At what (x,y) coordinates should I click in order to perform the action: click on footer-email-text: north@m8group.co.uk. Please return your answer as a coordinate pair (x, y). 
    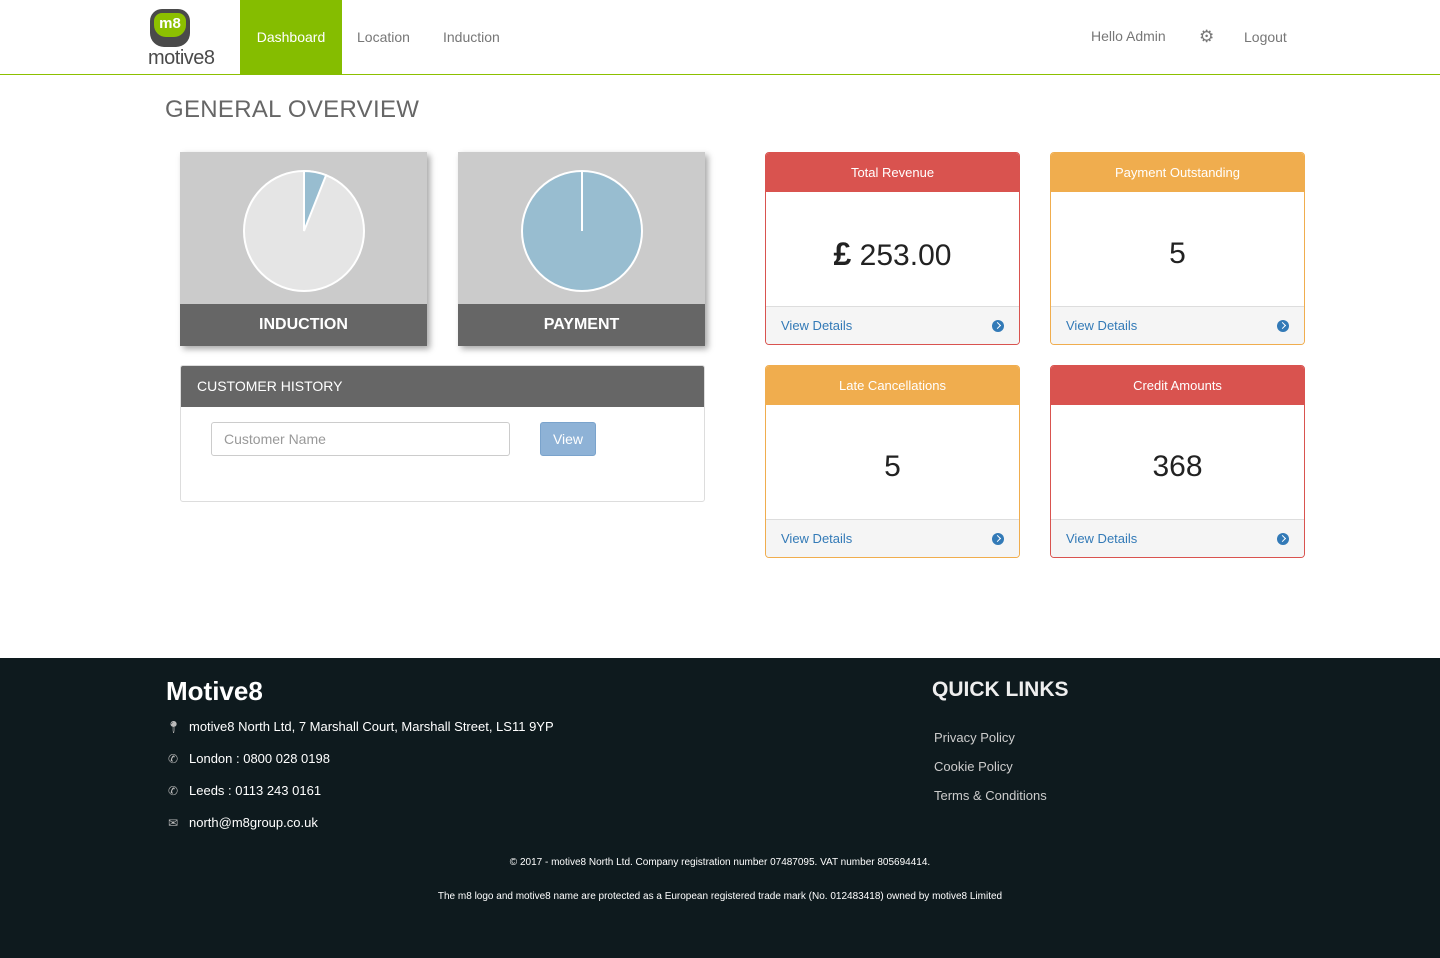
    Looking at the image, I should click on (253, 822).